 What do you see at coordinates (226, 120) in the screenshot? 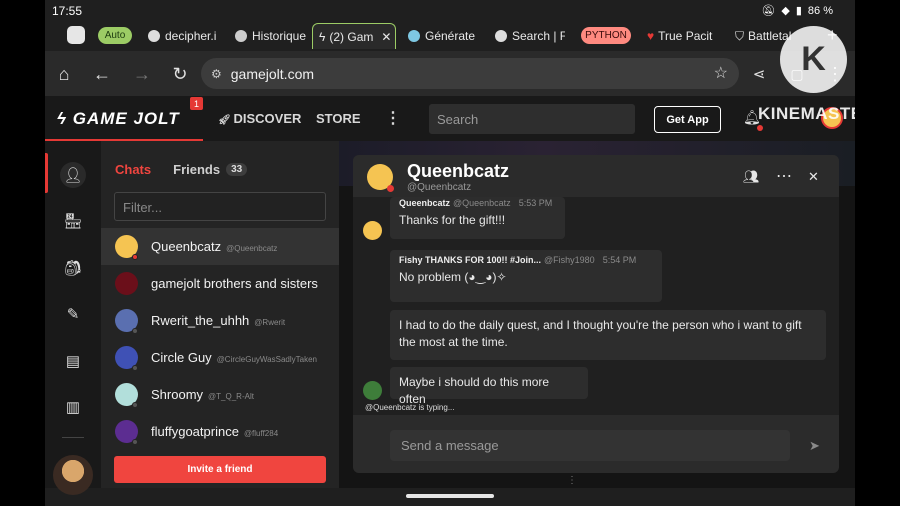
I see `rocket-icon: 🚀︎` at bounding box center [226, 120].